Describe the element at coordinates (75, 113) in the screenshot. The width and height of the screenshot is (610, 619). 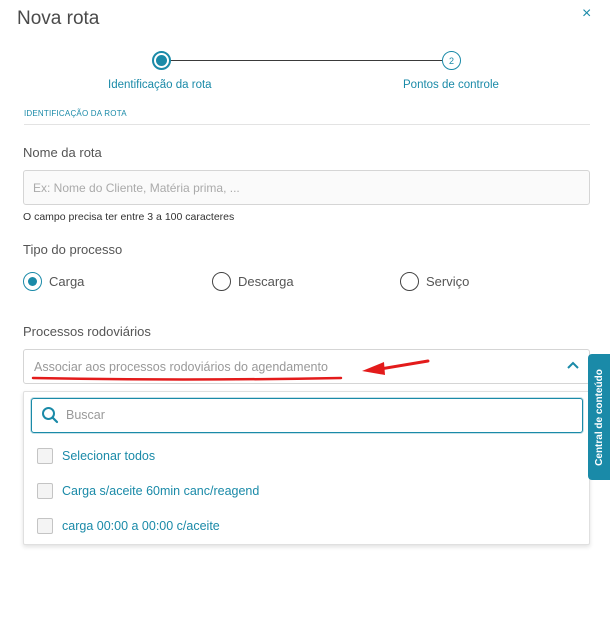
I see `section-header: IDENTIFICAÇÃO DA ROTA` at that location.